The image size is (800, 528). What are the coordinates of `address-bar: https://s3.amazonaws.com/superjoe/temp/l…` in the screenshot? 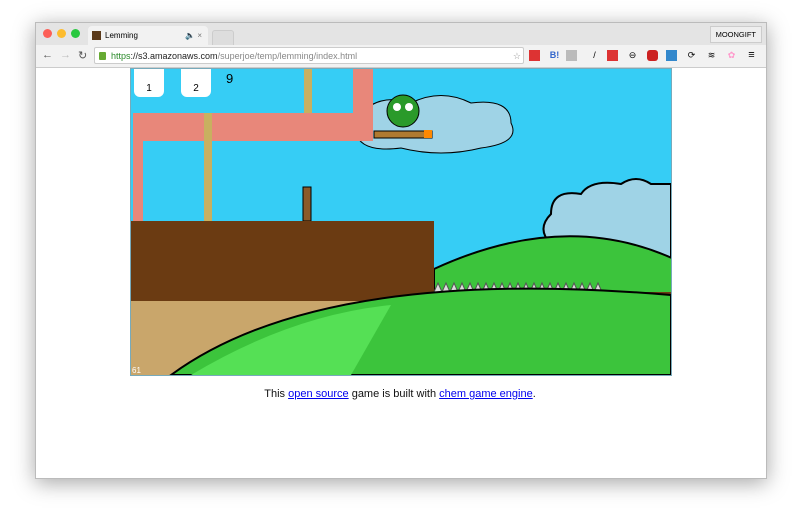 It's located at (309, 55).